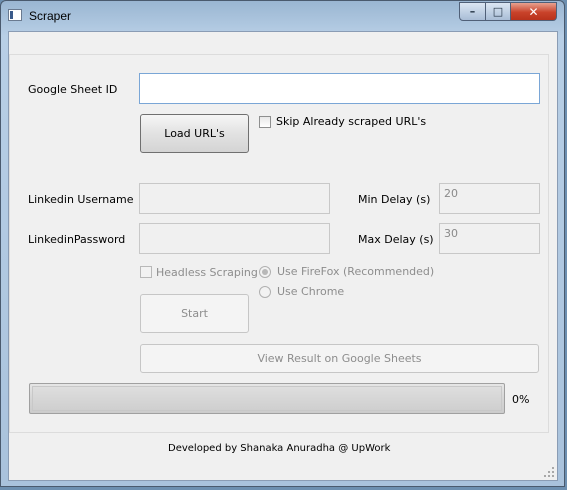 This screenshot has width=567, height=490. What do you see at coordinates (282, 16) in the screenshot?
I see `title-bar: Scraper – □ ✕` at bounding box center [282, 16].